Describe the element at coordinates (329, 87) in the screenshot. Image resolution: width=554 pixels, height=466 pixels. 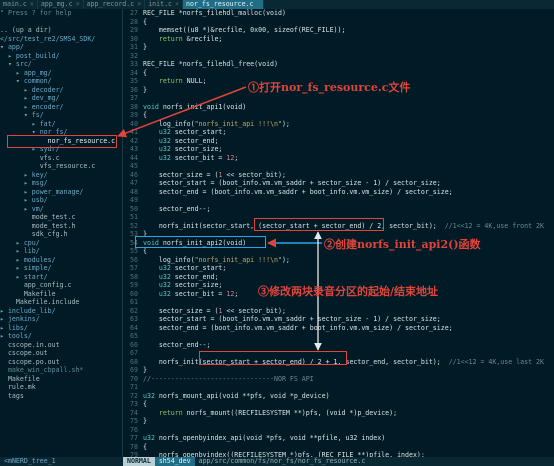
I see `annotation-step-1: ①打开nor_fs_resource.c文件` at that location.